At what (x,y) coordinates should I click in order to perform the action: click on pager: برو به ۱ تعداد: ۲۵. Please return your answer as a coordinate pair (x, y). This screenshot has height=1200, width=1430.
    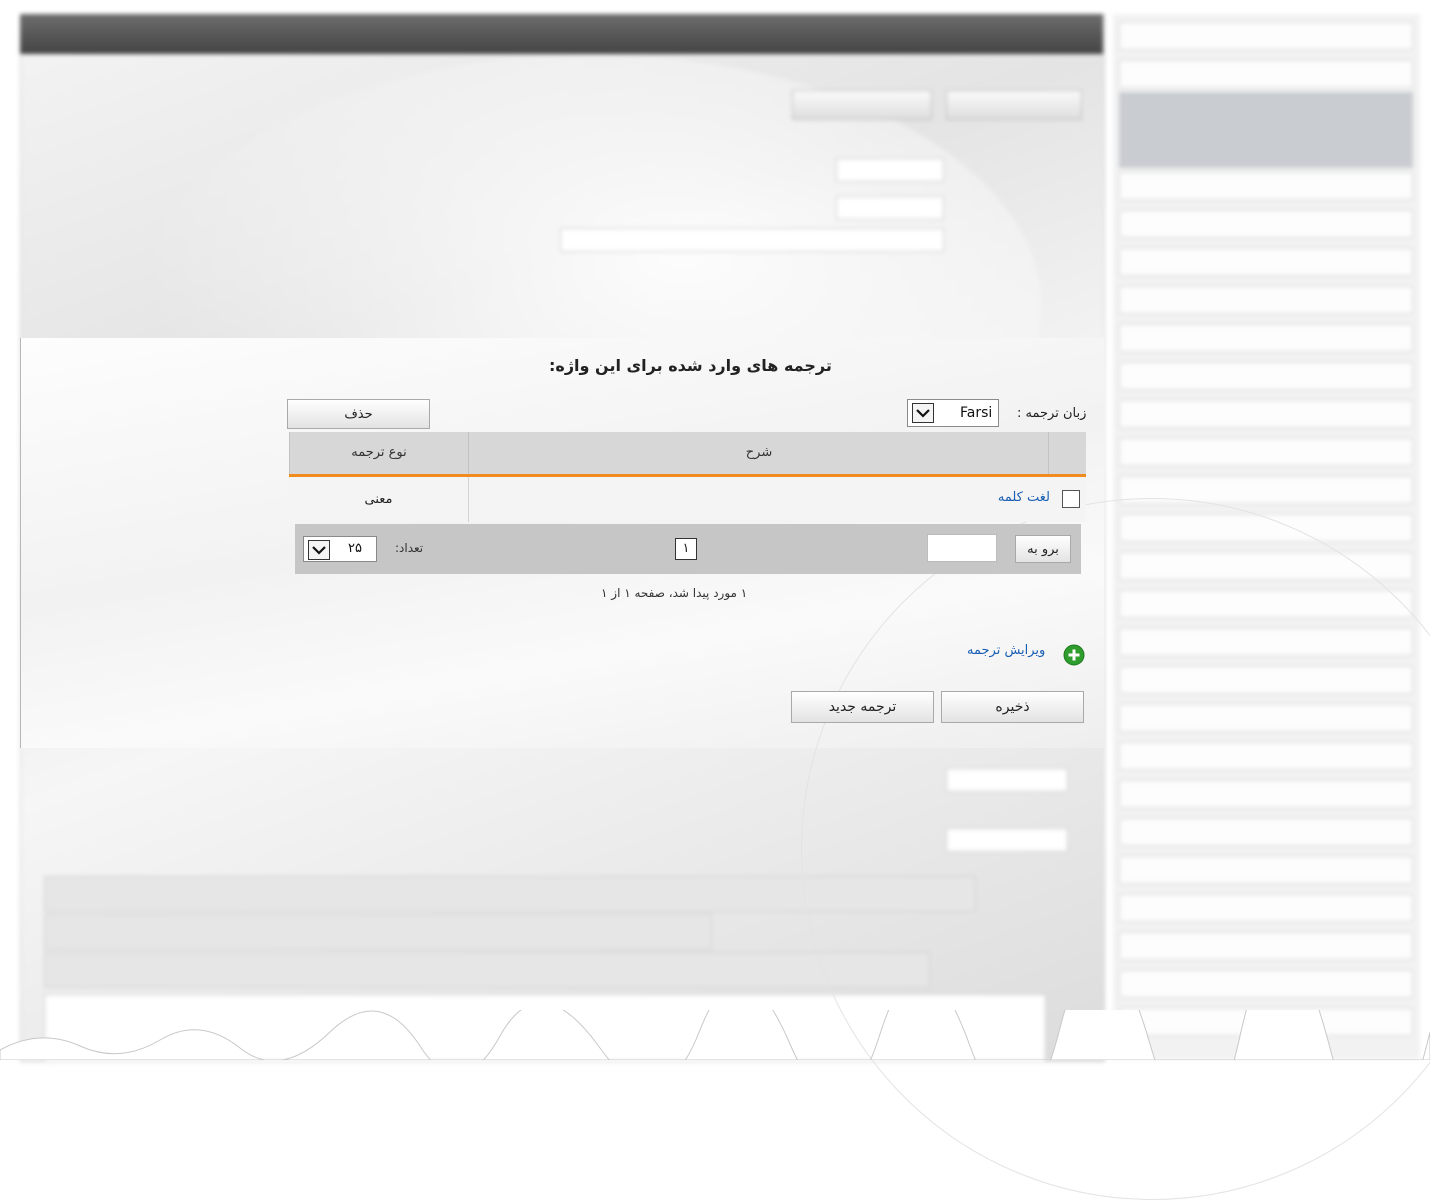
    Looking at the image, I should click on (688, 549).